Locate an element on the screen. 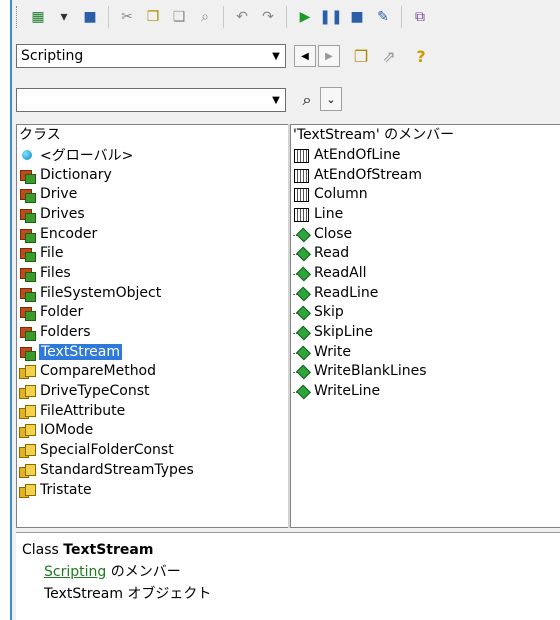 This screenshot has height=620, width=560. class-item: StandardStreamTypes is located at coordinates (152, 470).